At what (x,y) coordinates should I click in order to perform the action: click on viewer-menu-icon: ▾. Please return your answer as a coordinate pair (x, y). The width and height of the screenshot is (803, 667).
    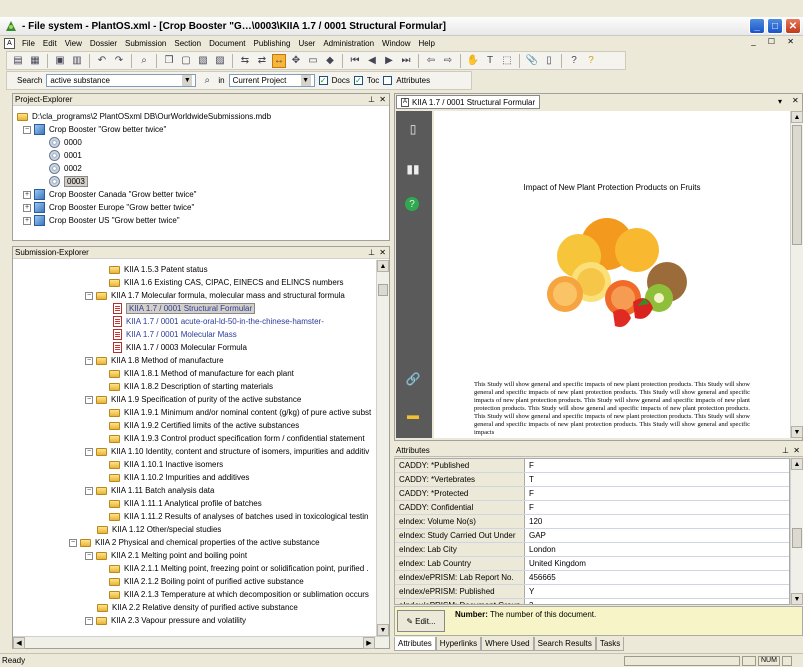
    Looking at the image, I should click on (780, 101).